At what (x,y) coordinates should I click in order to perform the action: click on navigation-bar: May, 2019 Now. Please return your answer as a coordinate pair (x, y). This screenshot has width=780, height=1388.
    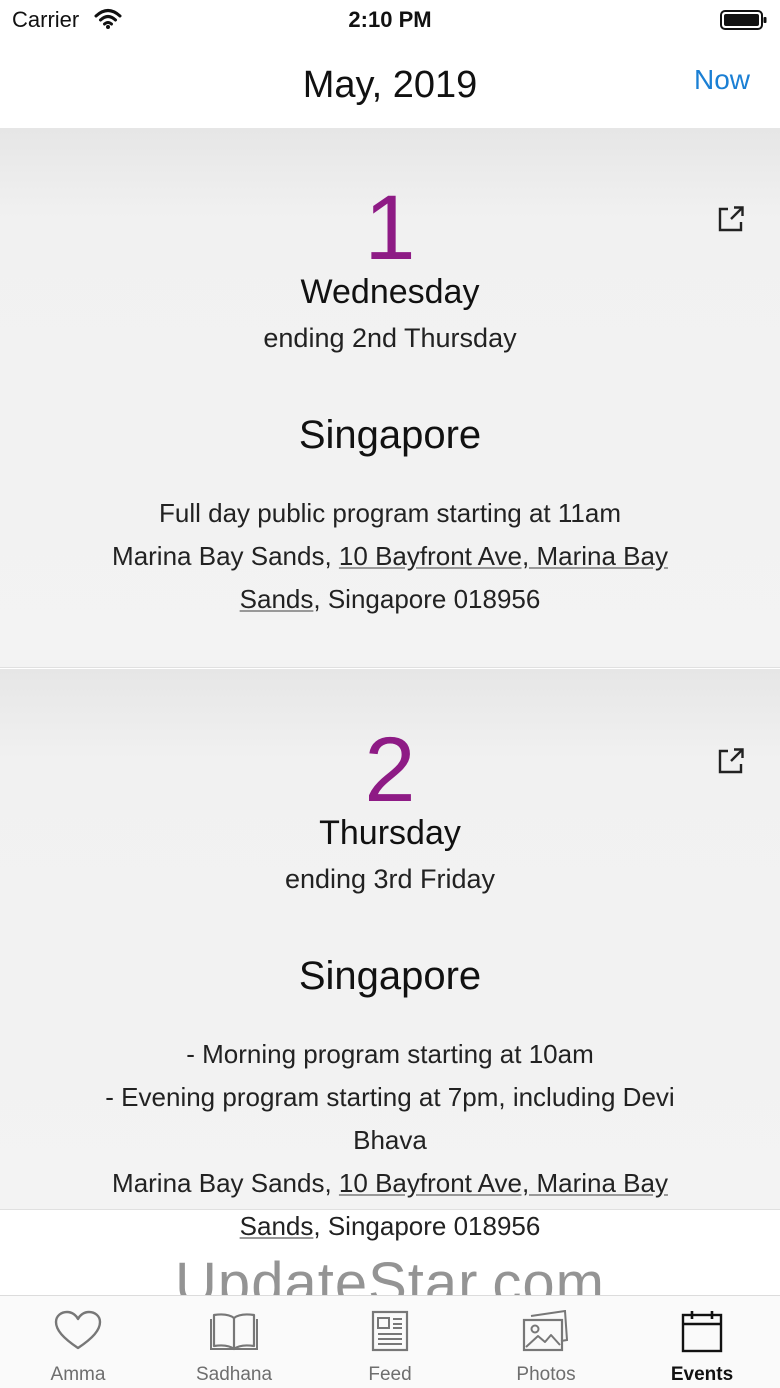
    Looking at the image, I should click on (390, 84).